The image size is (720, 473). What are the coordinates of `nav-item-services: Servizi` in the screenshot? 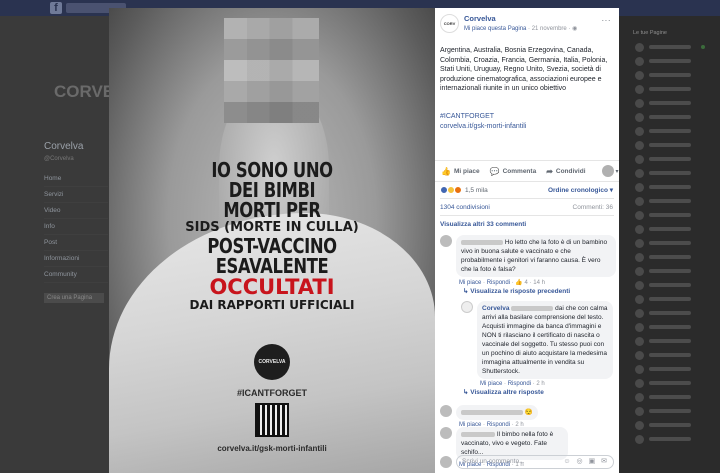 It's located at (76, 195).